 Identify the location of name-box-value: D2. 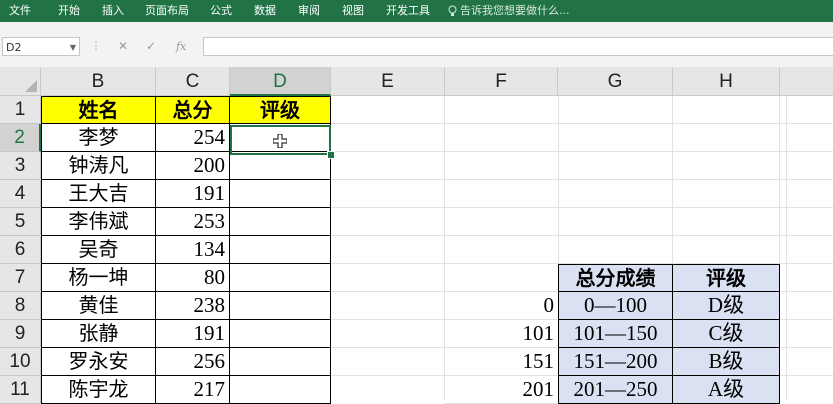
(14, 47).